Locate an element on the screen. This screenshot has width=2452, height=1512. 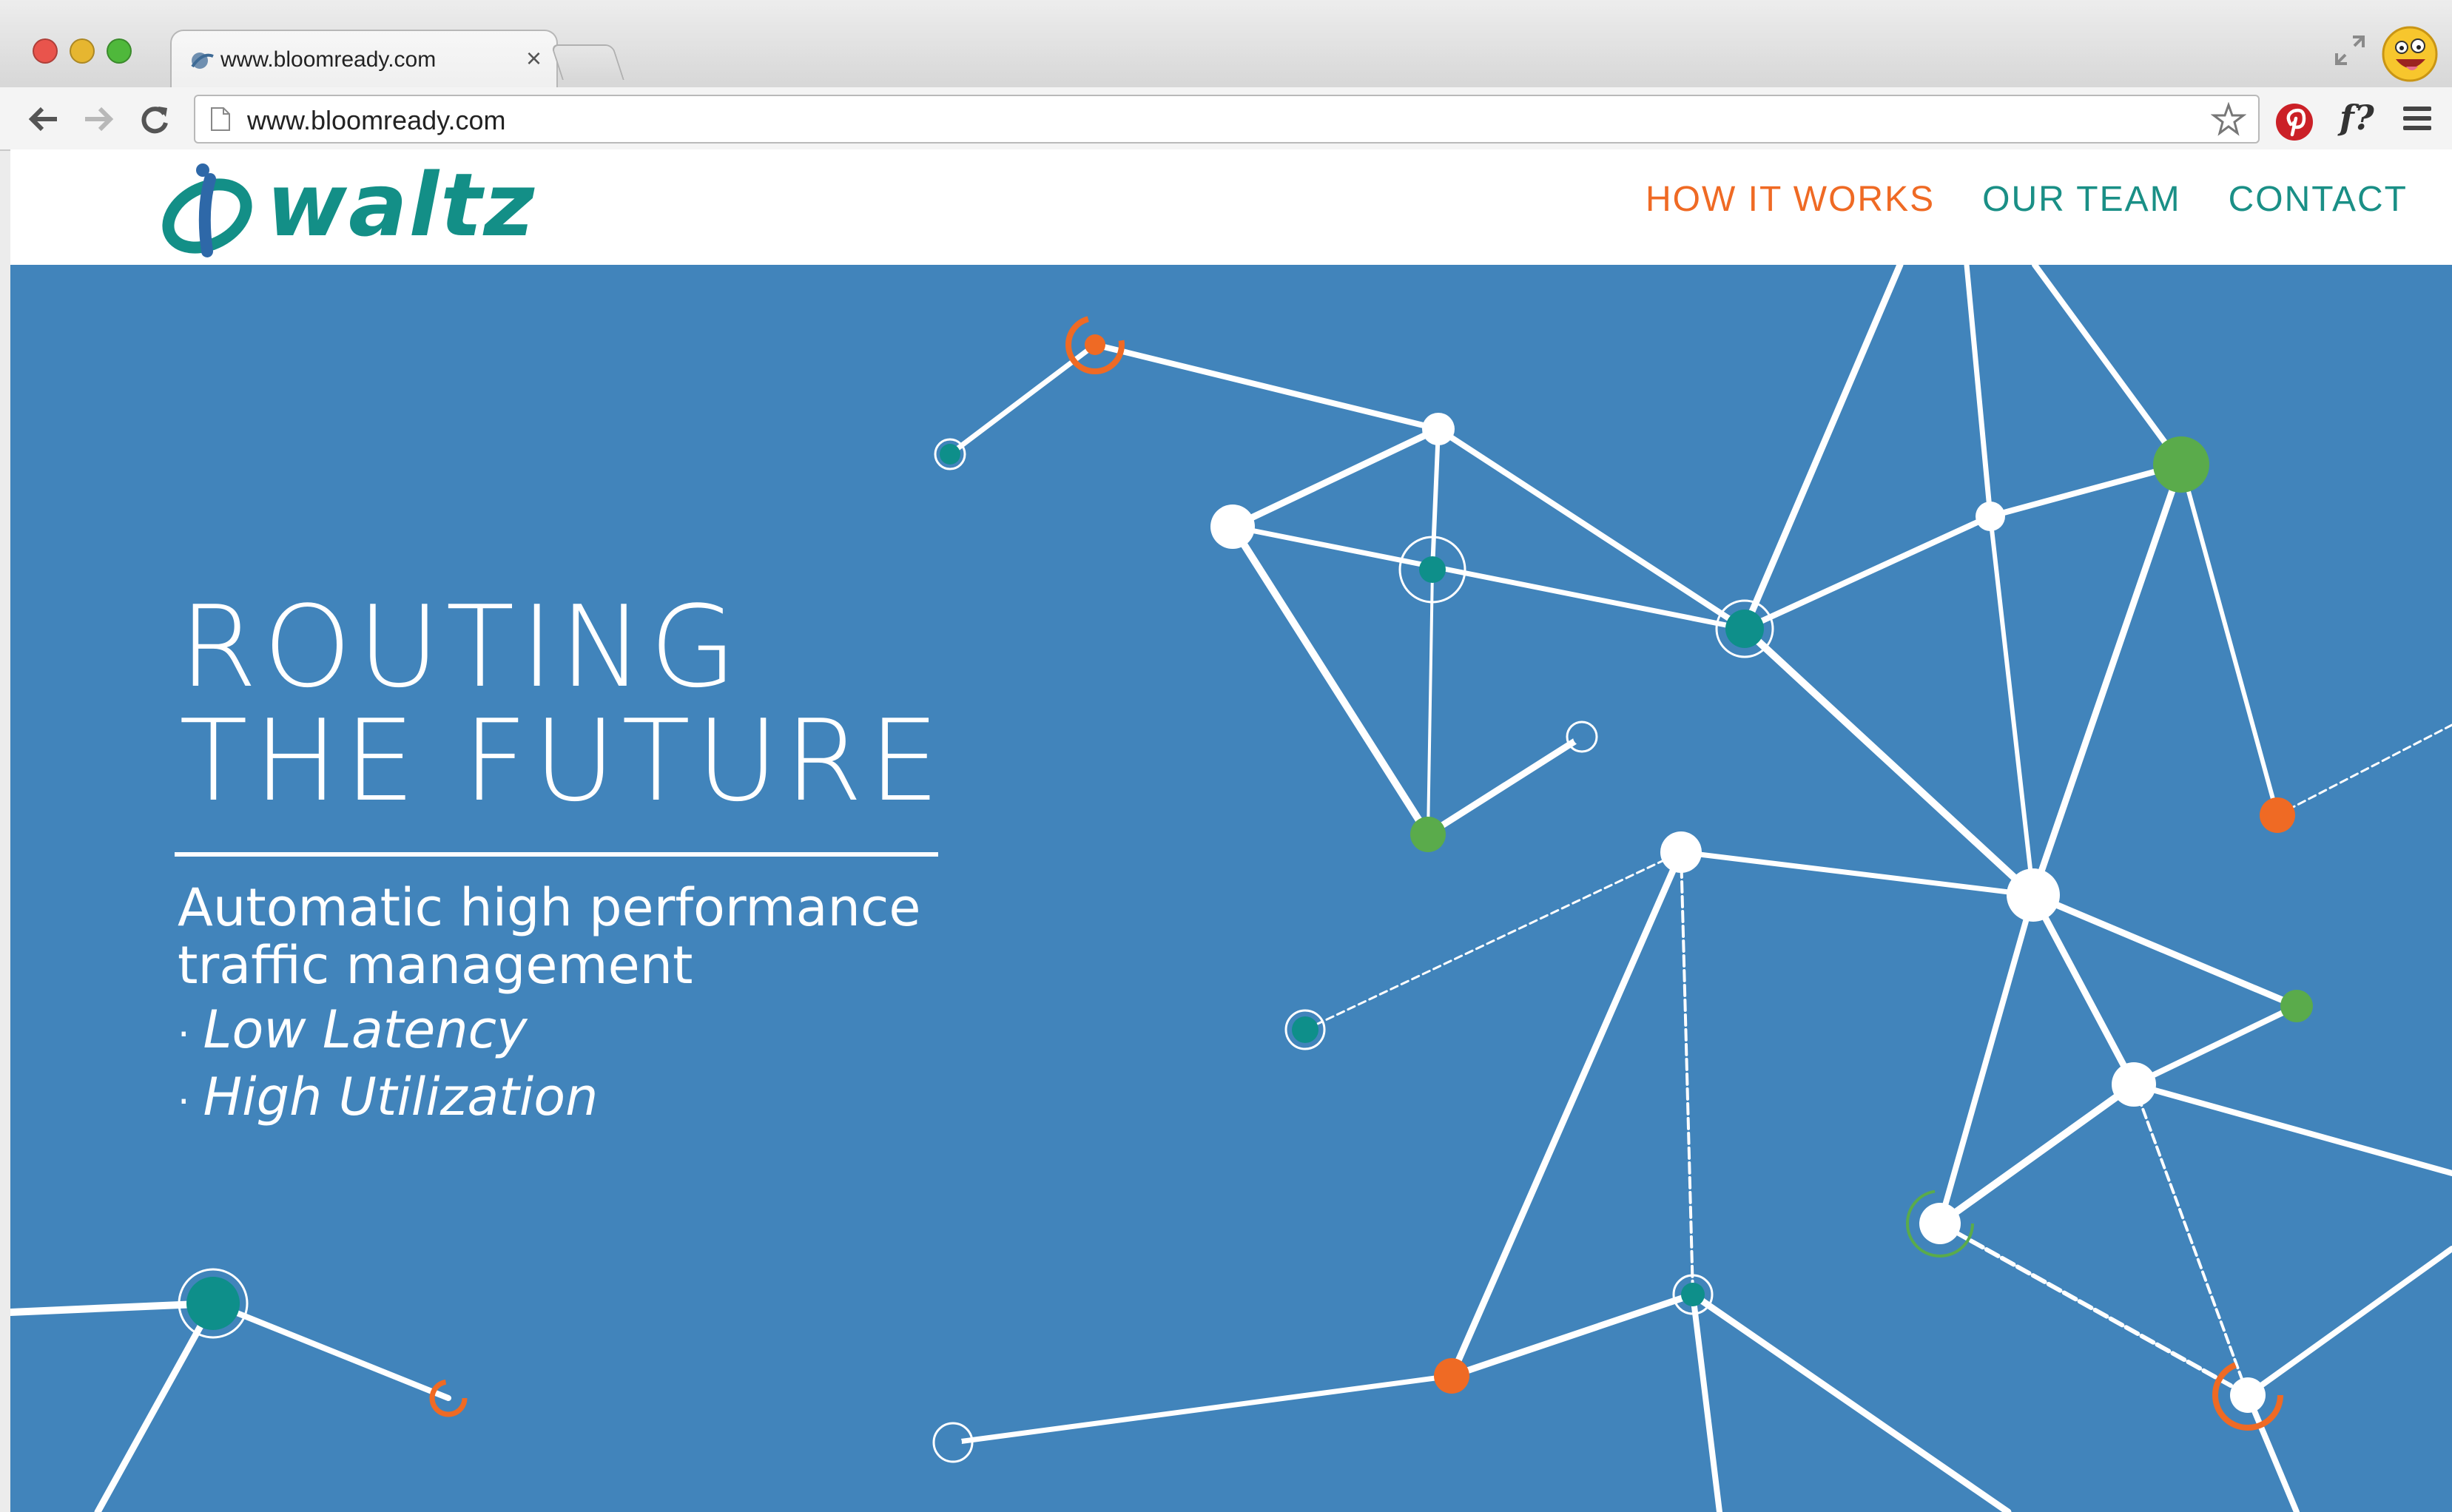
headline-line-1: ROUTING is located at coordinates (461, 646).